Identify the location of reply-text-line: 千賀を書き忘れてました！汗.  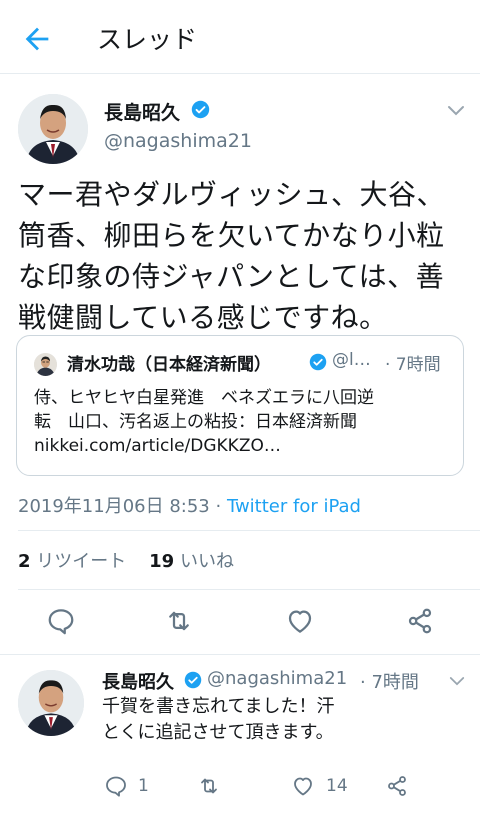
(218, 706).